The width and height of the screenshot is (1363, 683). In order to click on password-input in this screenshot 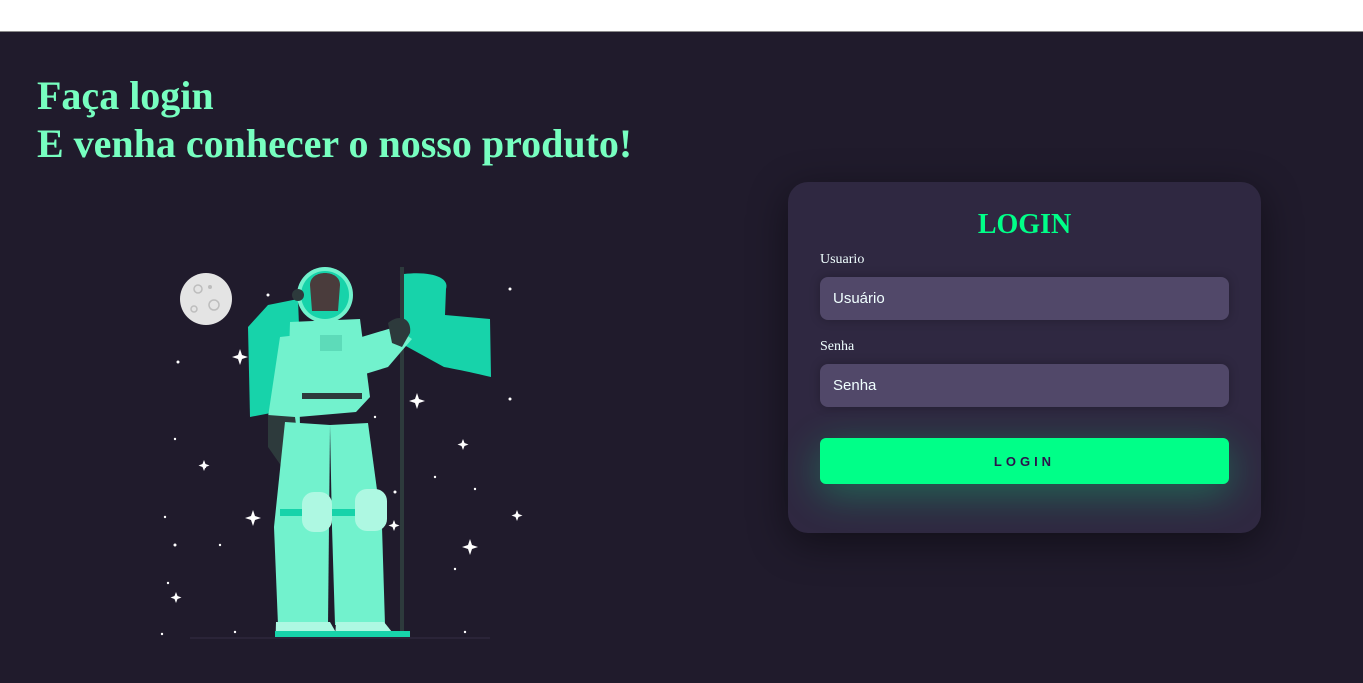, I will do `click(1024, 385)`.